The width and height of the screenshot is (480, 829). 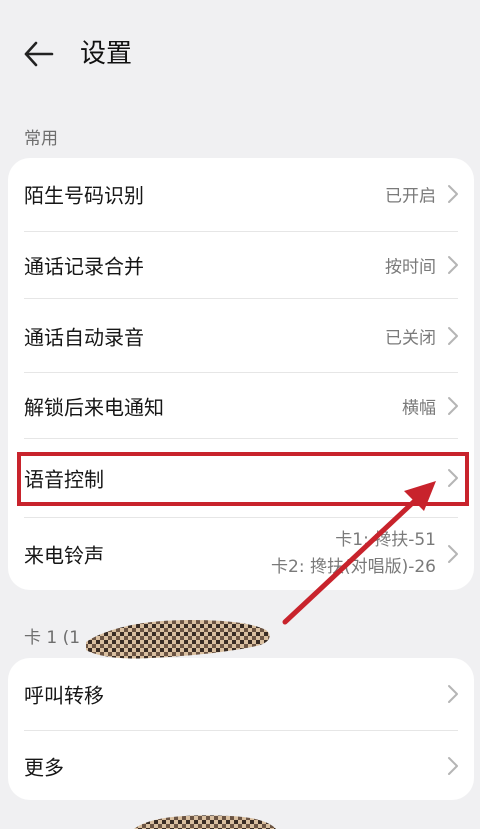 What do you see at coordinates (205, 822) in the screenshot?
I see `redaction-scribble-bottom` at bounding box center [205, 822].